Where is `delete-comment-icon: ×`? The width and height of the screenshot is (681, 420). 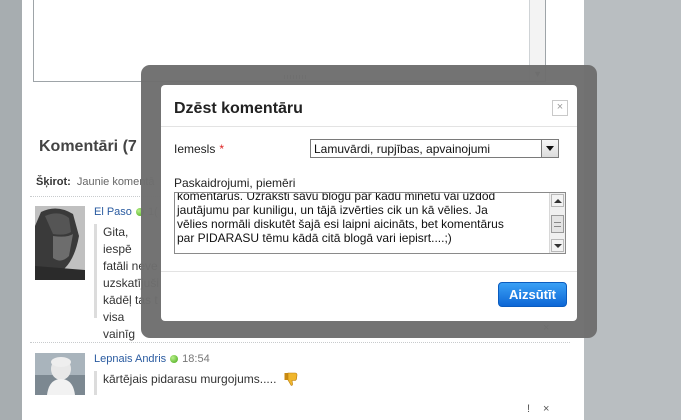 delete-comment-icon: × is located at coordinates (546, 409).